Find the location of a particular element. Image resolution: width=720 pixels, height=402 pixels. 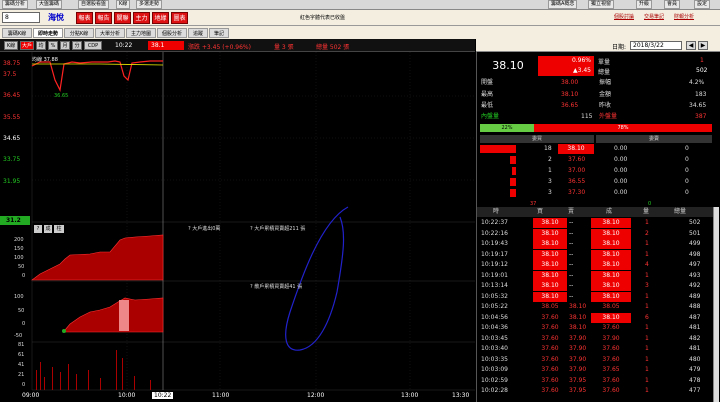

nav-button-5: 圖表 is located at coordinates (179, 18).